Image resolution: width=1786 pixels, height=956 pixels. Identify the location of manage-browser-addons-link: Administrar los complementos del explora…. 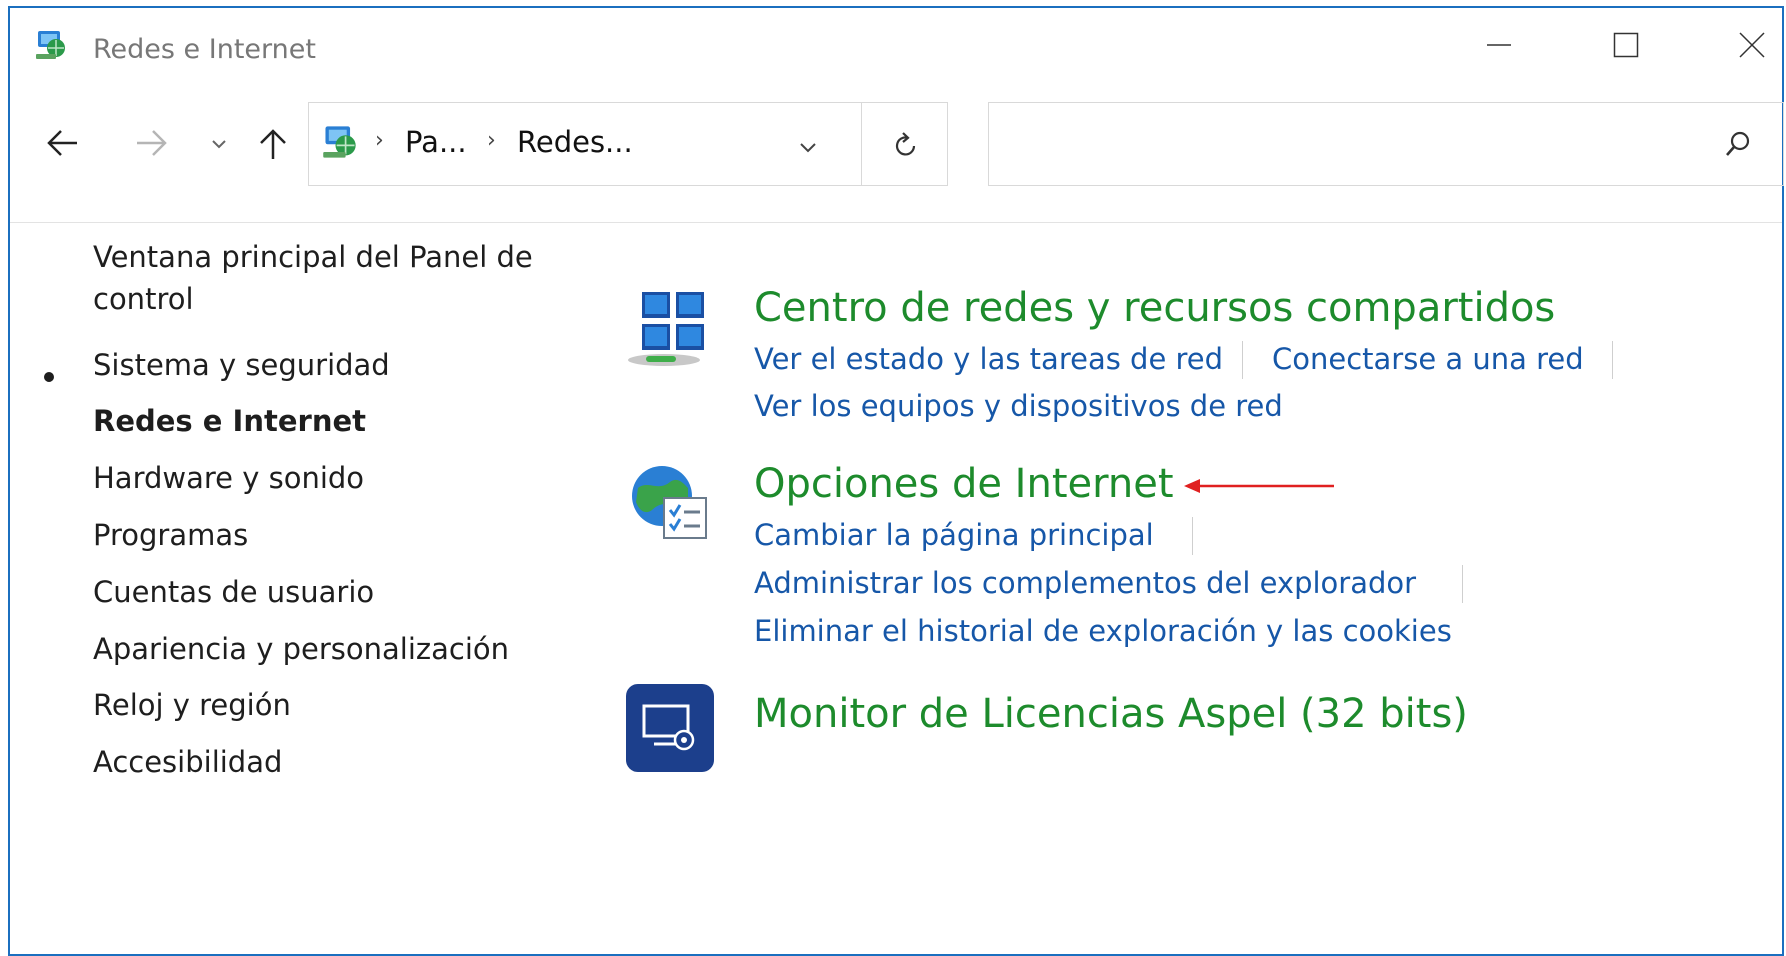
(1085, 583).